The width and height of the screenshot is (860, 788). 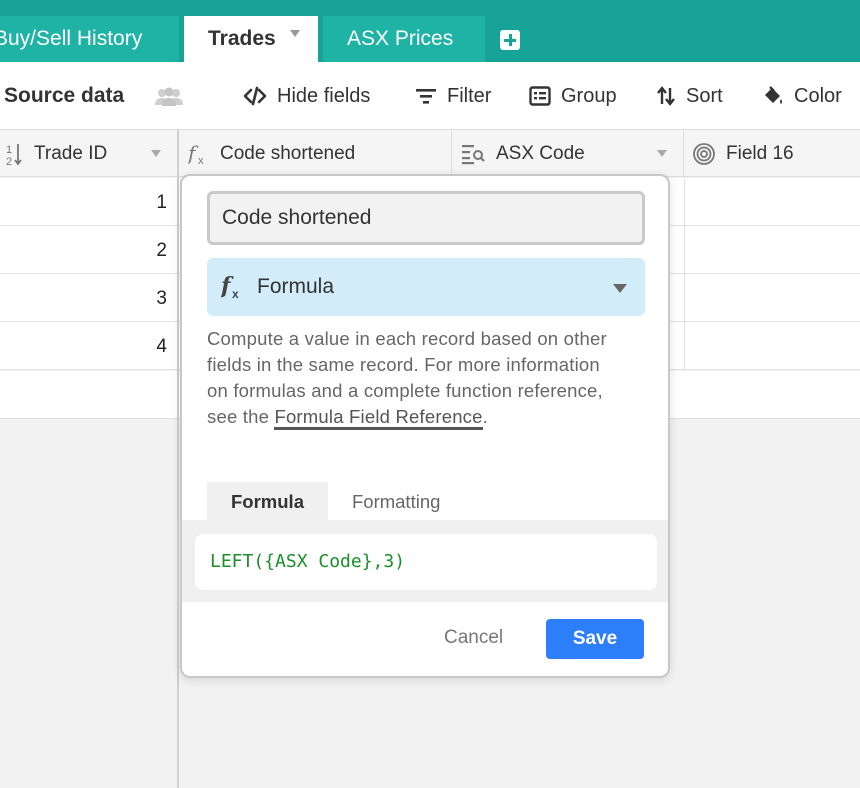 I want to click on formula-editor-area: LEFT({ASX Code},3), so click(x=425, y=561).